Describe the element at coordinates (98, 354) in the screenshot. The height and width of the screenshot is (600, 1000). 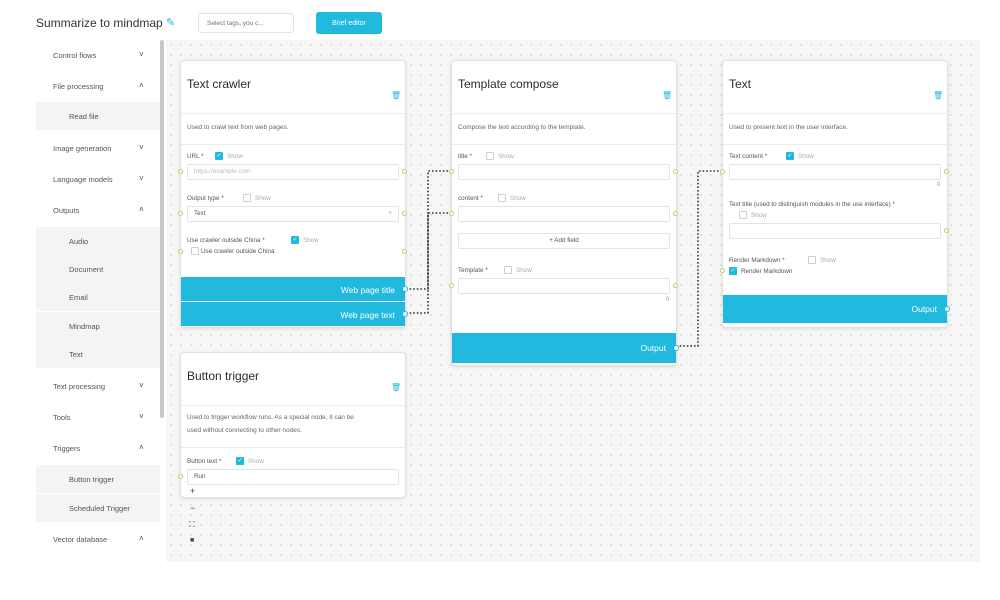
I see `sidebar-item-text: Text` at that location.